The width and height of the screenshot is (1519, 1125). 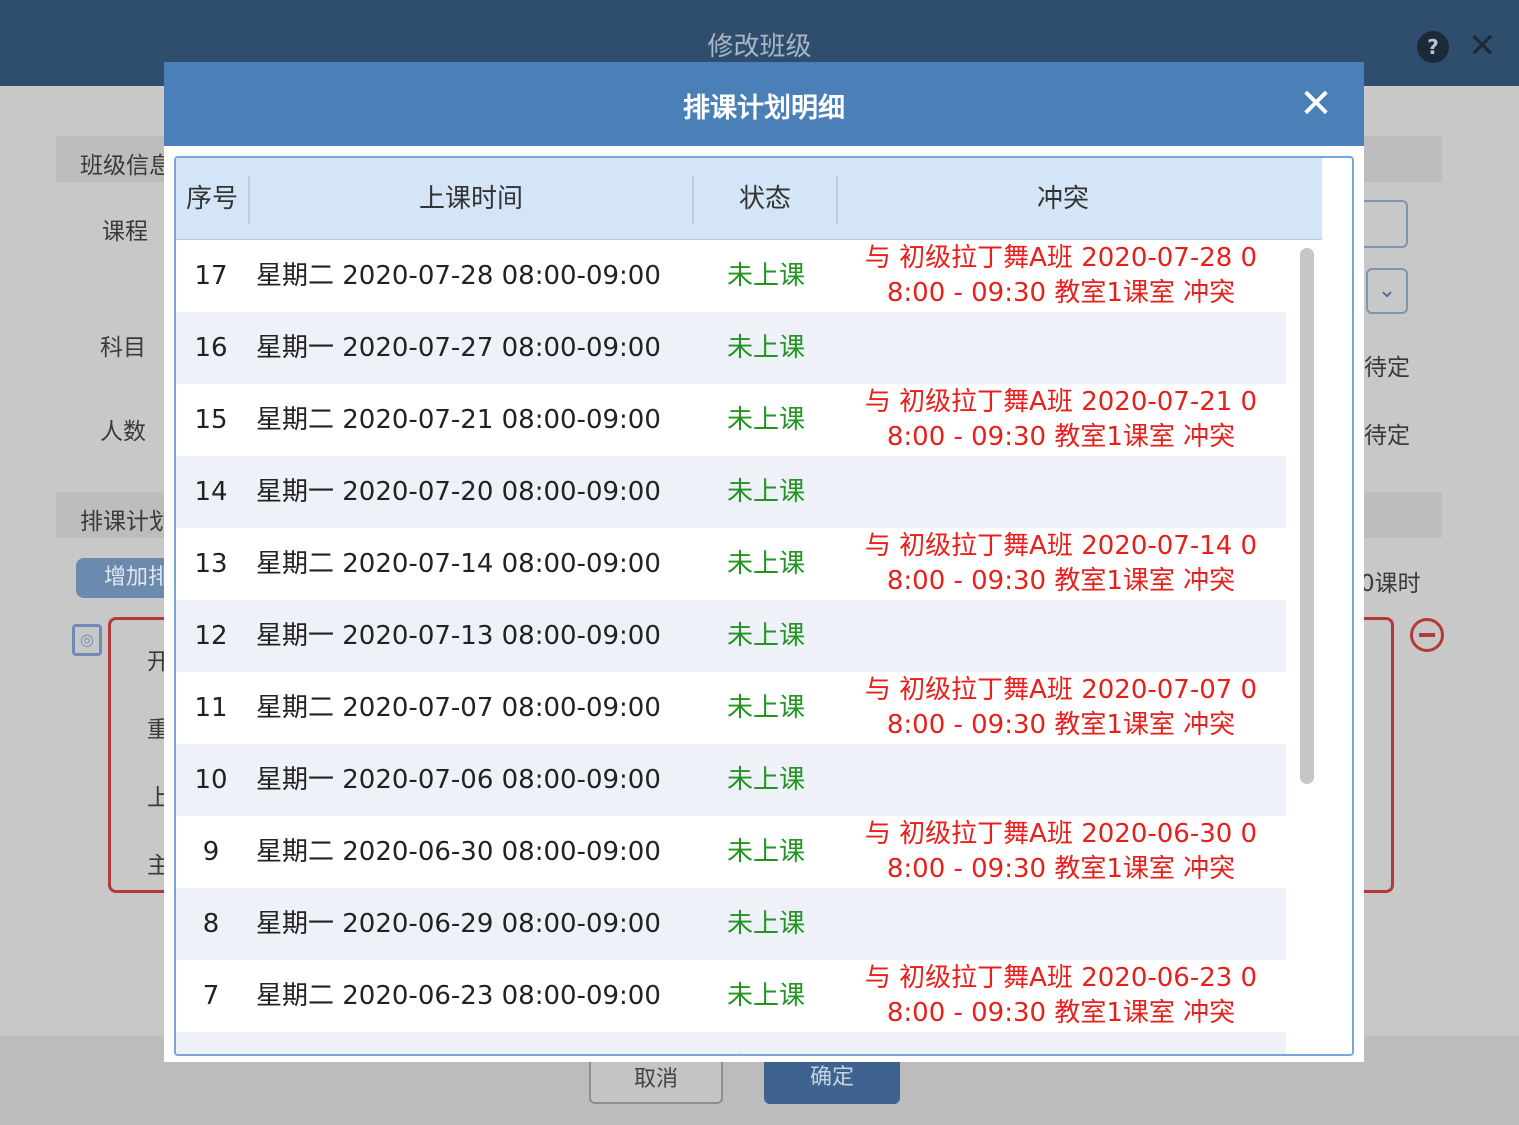 I want to click on table-row: 14 星期一 2020-07-20 08:00-09:00 未上课, so click(x=731, y=492).